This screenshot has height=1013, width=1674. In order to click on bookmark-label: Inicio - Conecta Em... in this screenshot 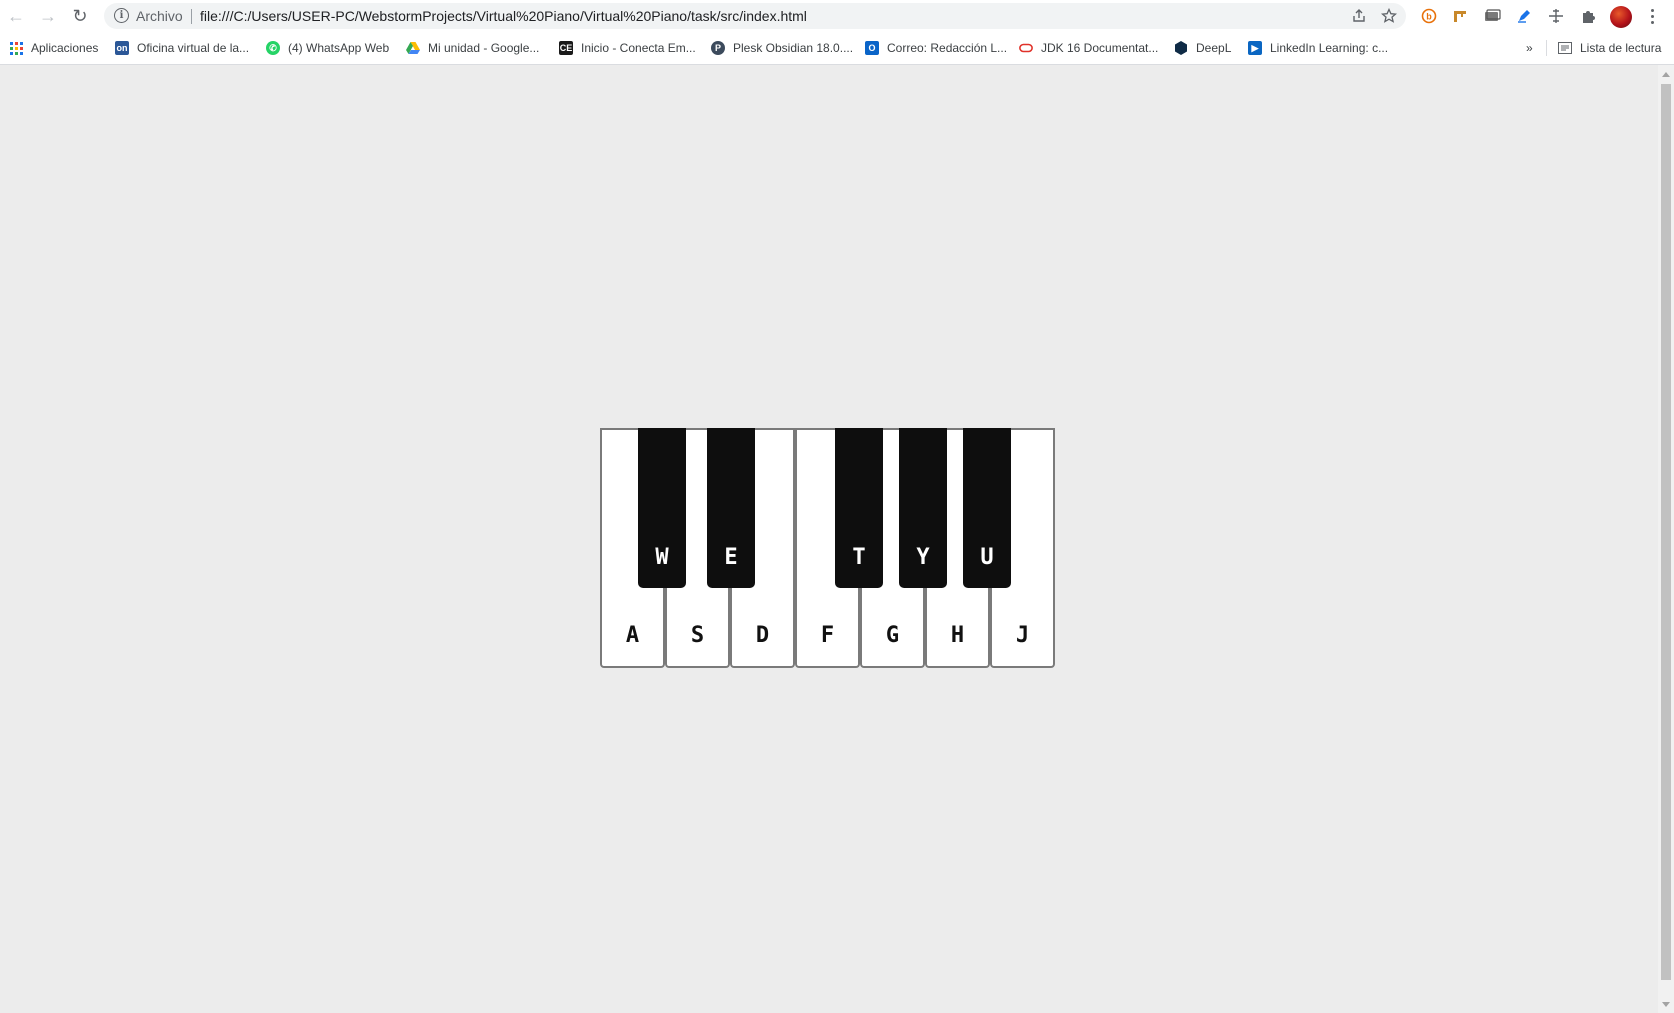, I will do `click(638, 48)`.